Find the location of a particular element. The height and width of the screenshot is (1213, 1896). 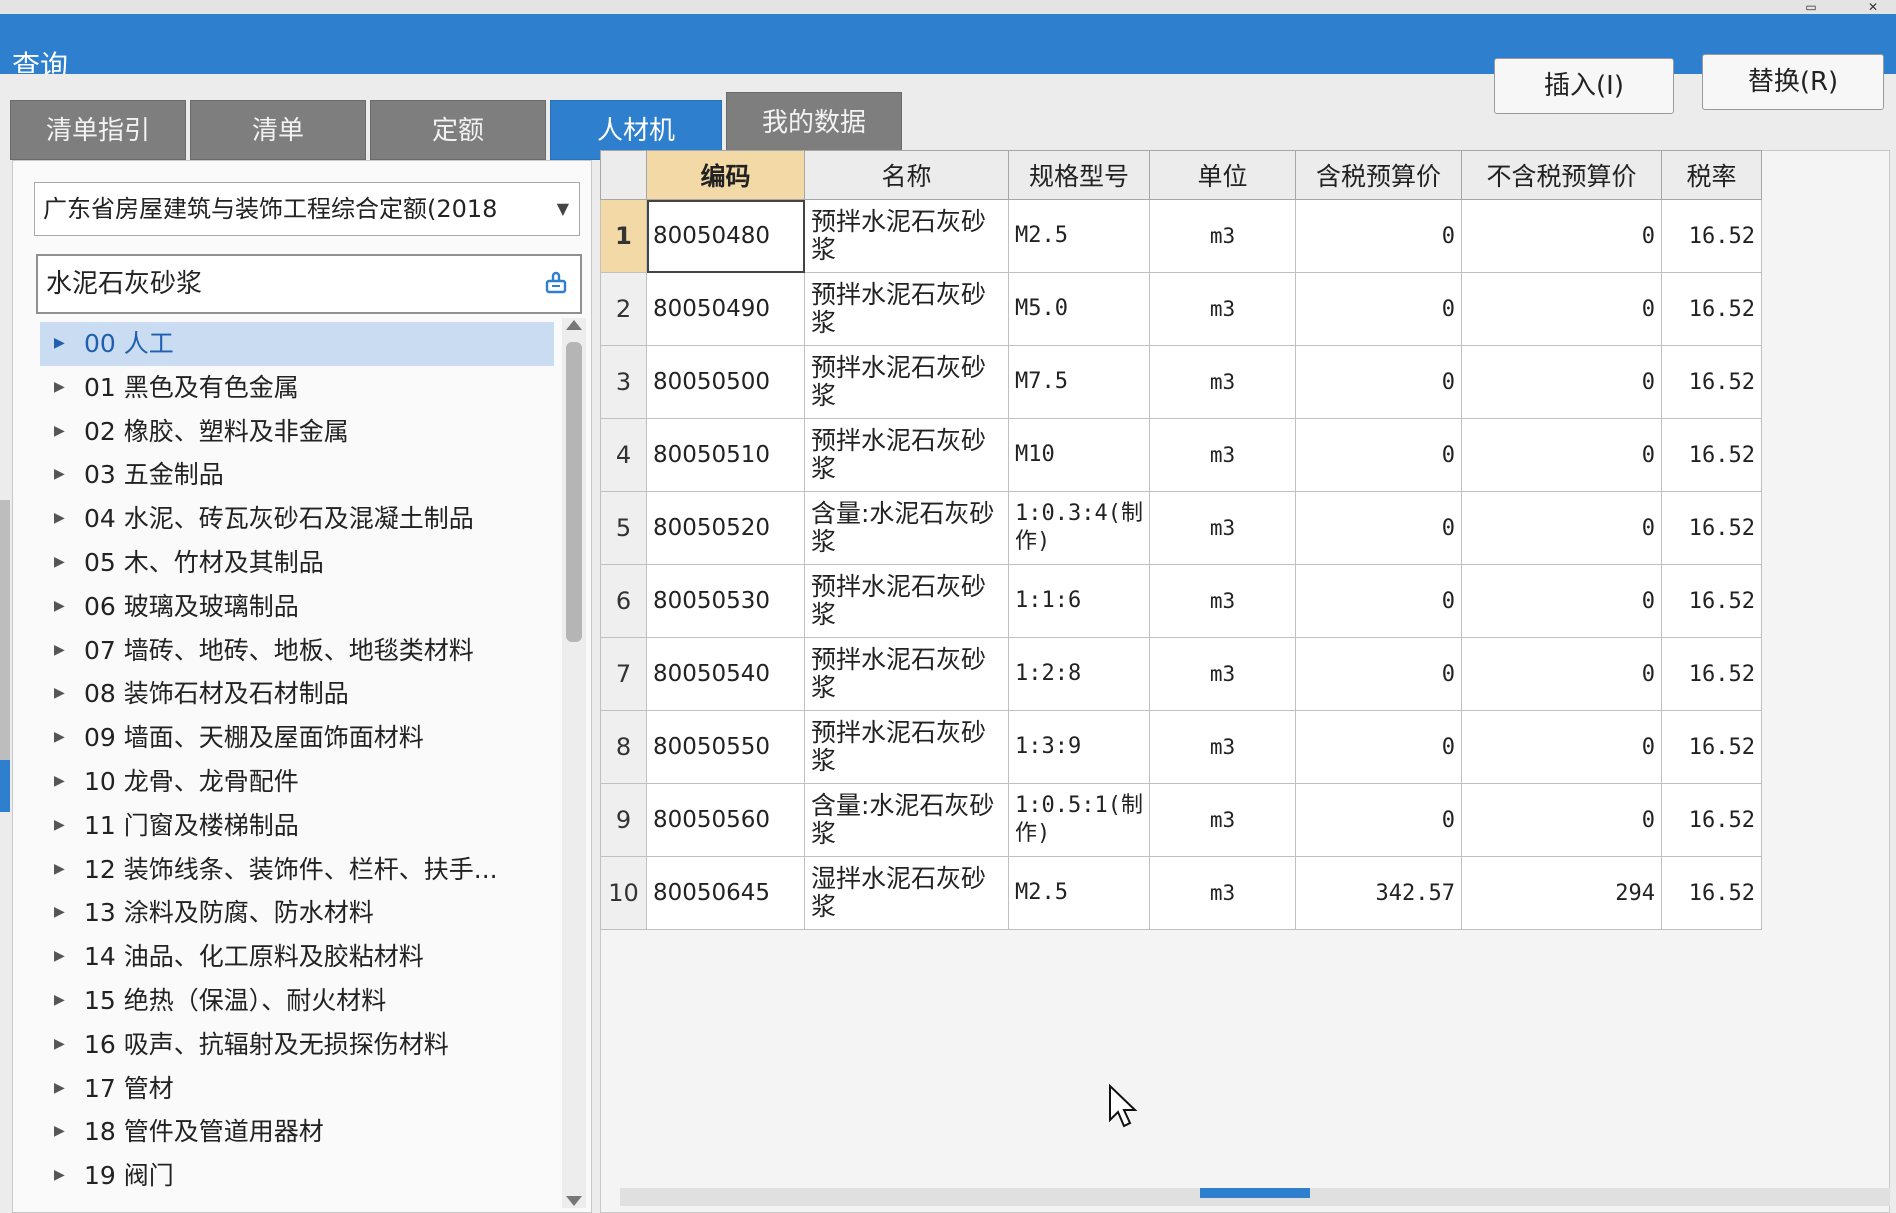

cell-code: 80050530 is located at coordinates (725, 601).